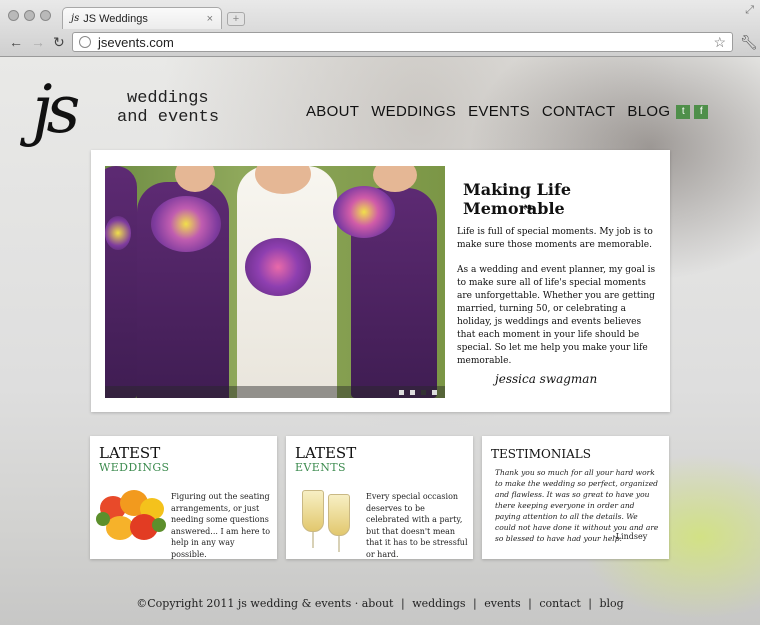  What do you see at coordinates (115, 18) in the screenshot?
I see `tab-title: JS Weddings` at bounding box center [115, 18].